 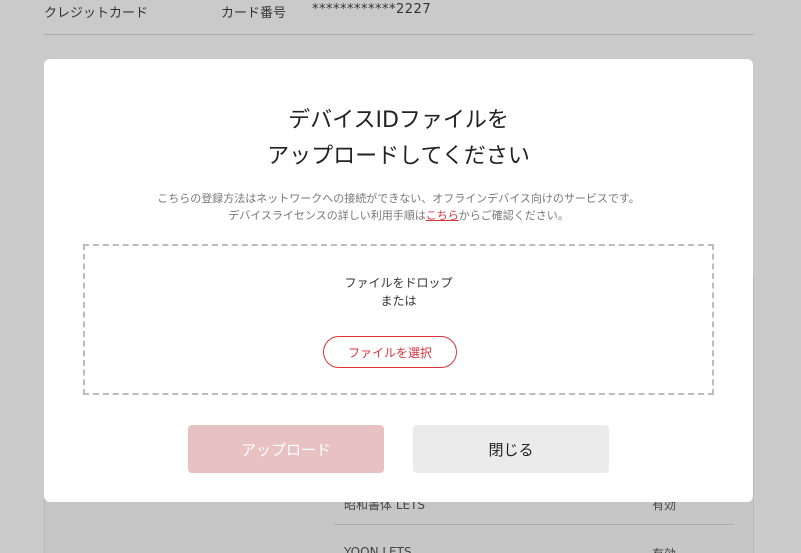 What do you see at coordinates (390, 352) in the screenshot?
I see `select-file-button: ファイルを選択` at bounding box center [390, 352].